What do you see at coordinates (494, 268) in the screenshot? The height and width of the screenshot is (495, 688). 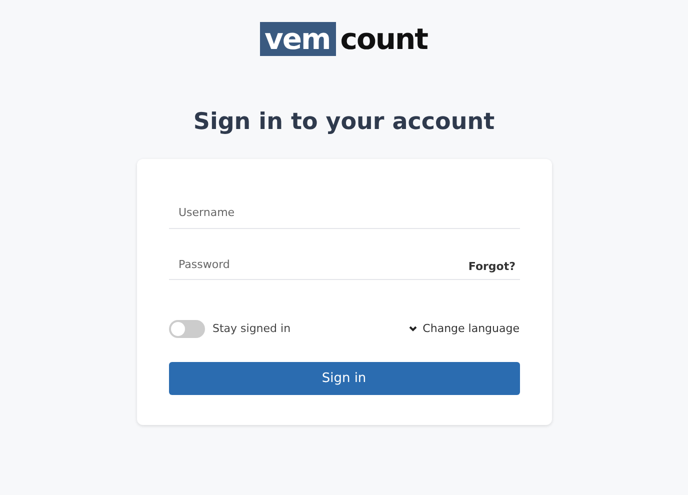 I see `forgot-link: Forgot?` at bounding box center [494, 268].